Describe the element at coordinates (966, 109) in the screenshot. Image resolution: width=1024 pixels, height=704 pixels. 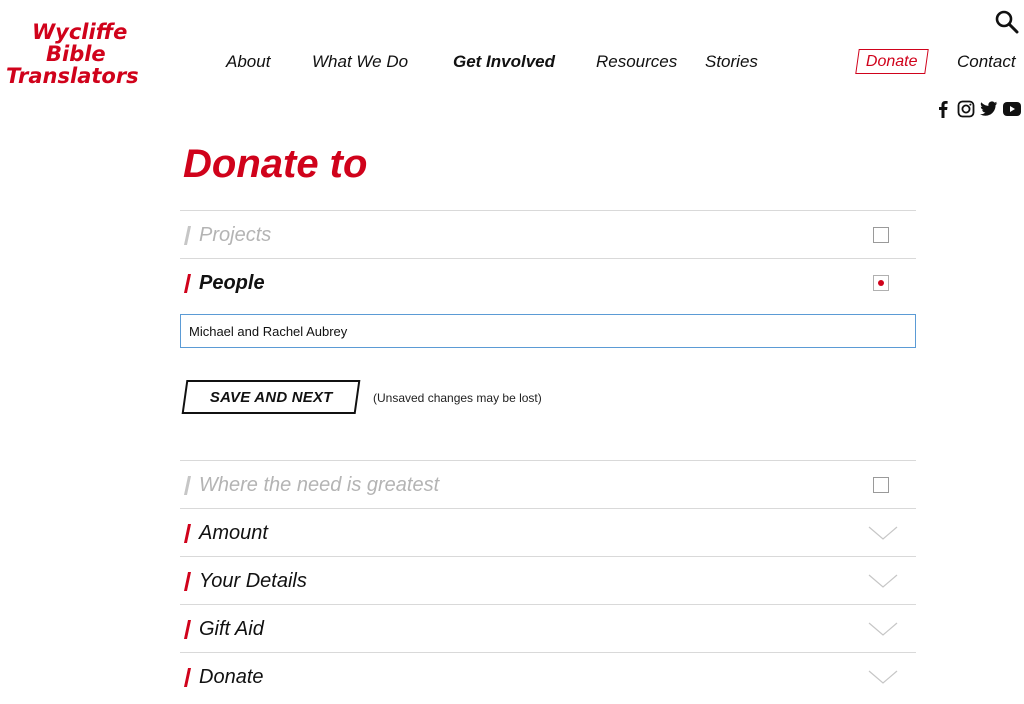
I see `instagram-icon` at that location.